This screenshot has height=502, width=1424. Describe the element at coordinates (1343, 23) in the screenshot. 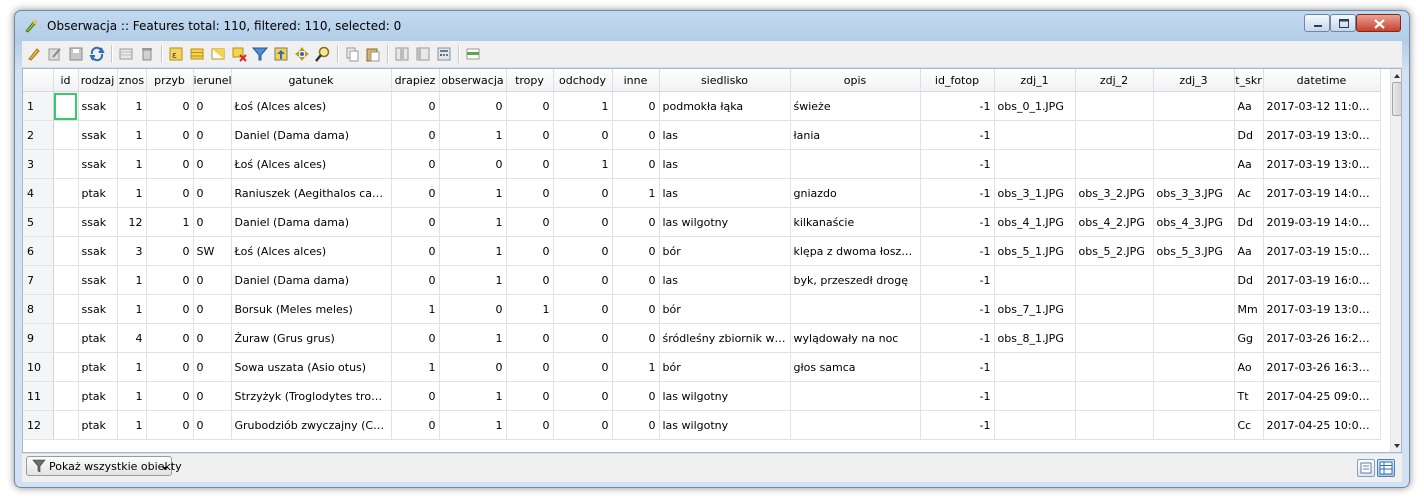

I see `maximize-button` at that location.